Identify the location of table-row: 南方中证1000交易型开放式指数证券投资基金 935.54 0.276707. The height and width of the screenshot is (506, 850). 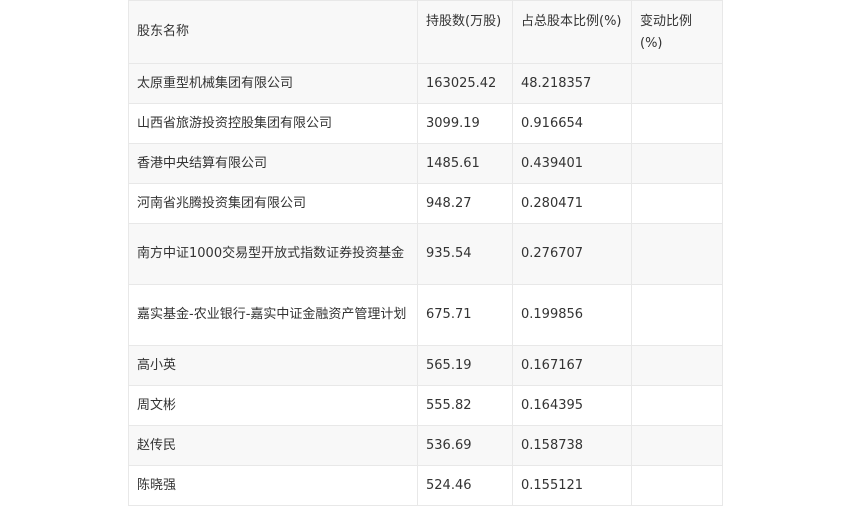
(425, 254).